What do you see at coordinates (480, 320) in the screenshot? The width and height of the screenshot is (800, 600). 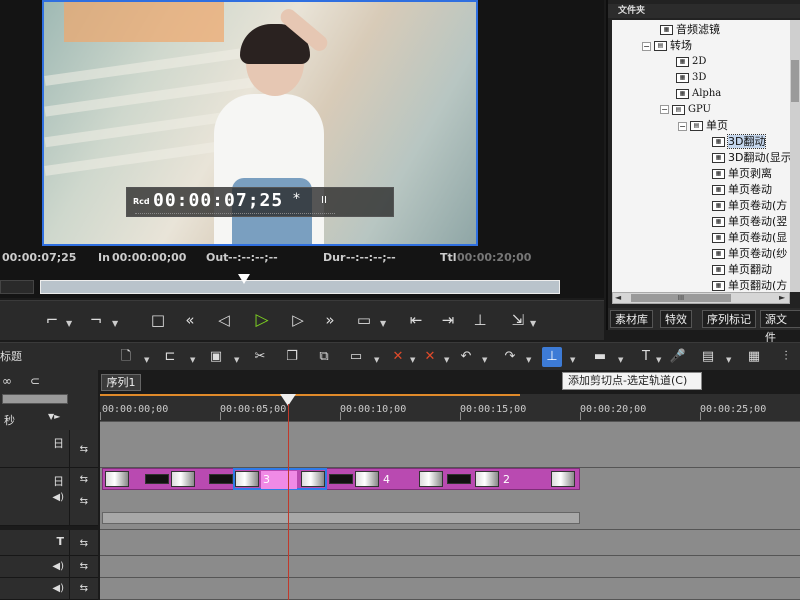 I see `split-marker-button: ⊥` at bounding box center [480, 320].